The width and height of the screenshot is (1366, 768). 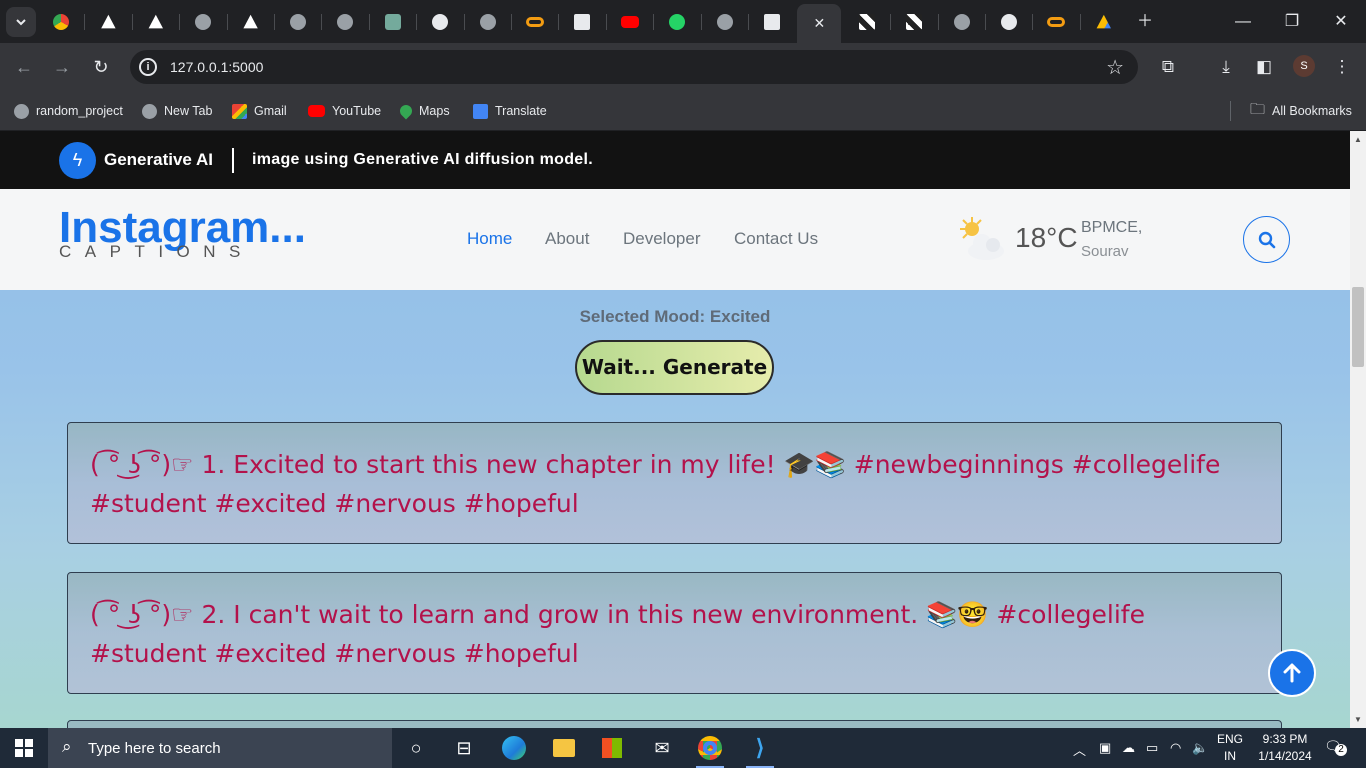 I want to click on onedrive-icon: ☁, so click(x=1128, y=748).